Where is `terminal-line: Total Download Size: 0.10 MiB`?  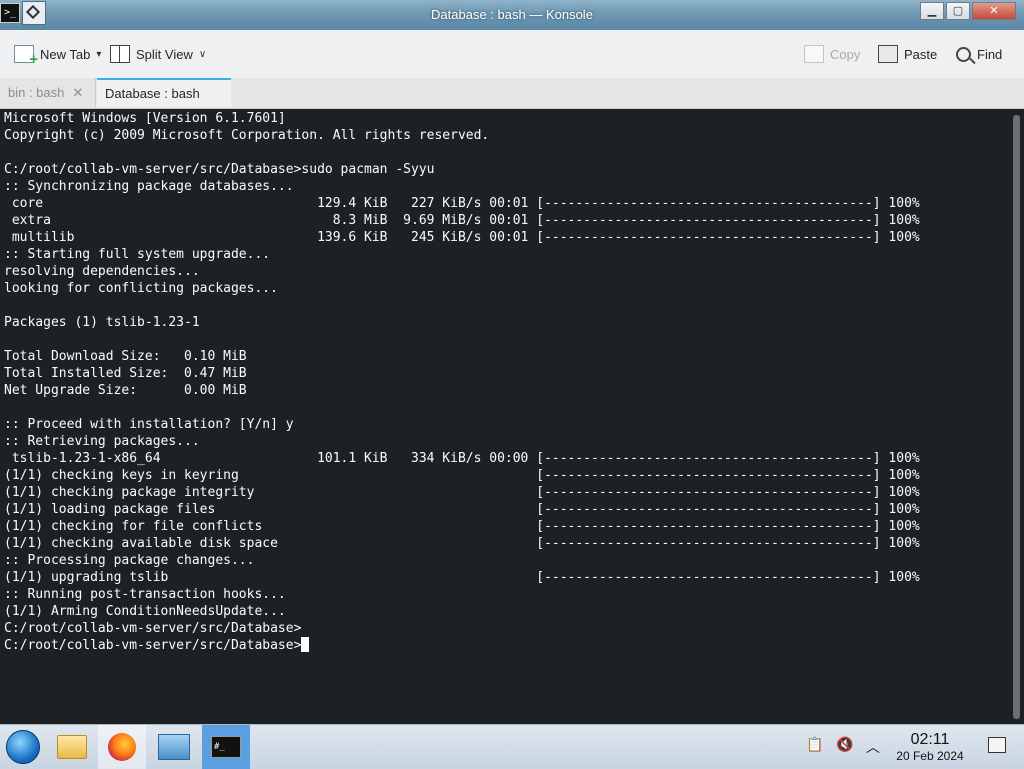
terminal-line: Total Download Size: 0.10 MiB is located at coordinates (125, 356).